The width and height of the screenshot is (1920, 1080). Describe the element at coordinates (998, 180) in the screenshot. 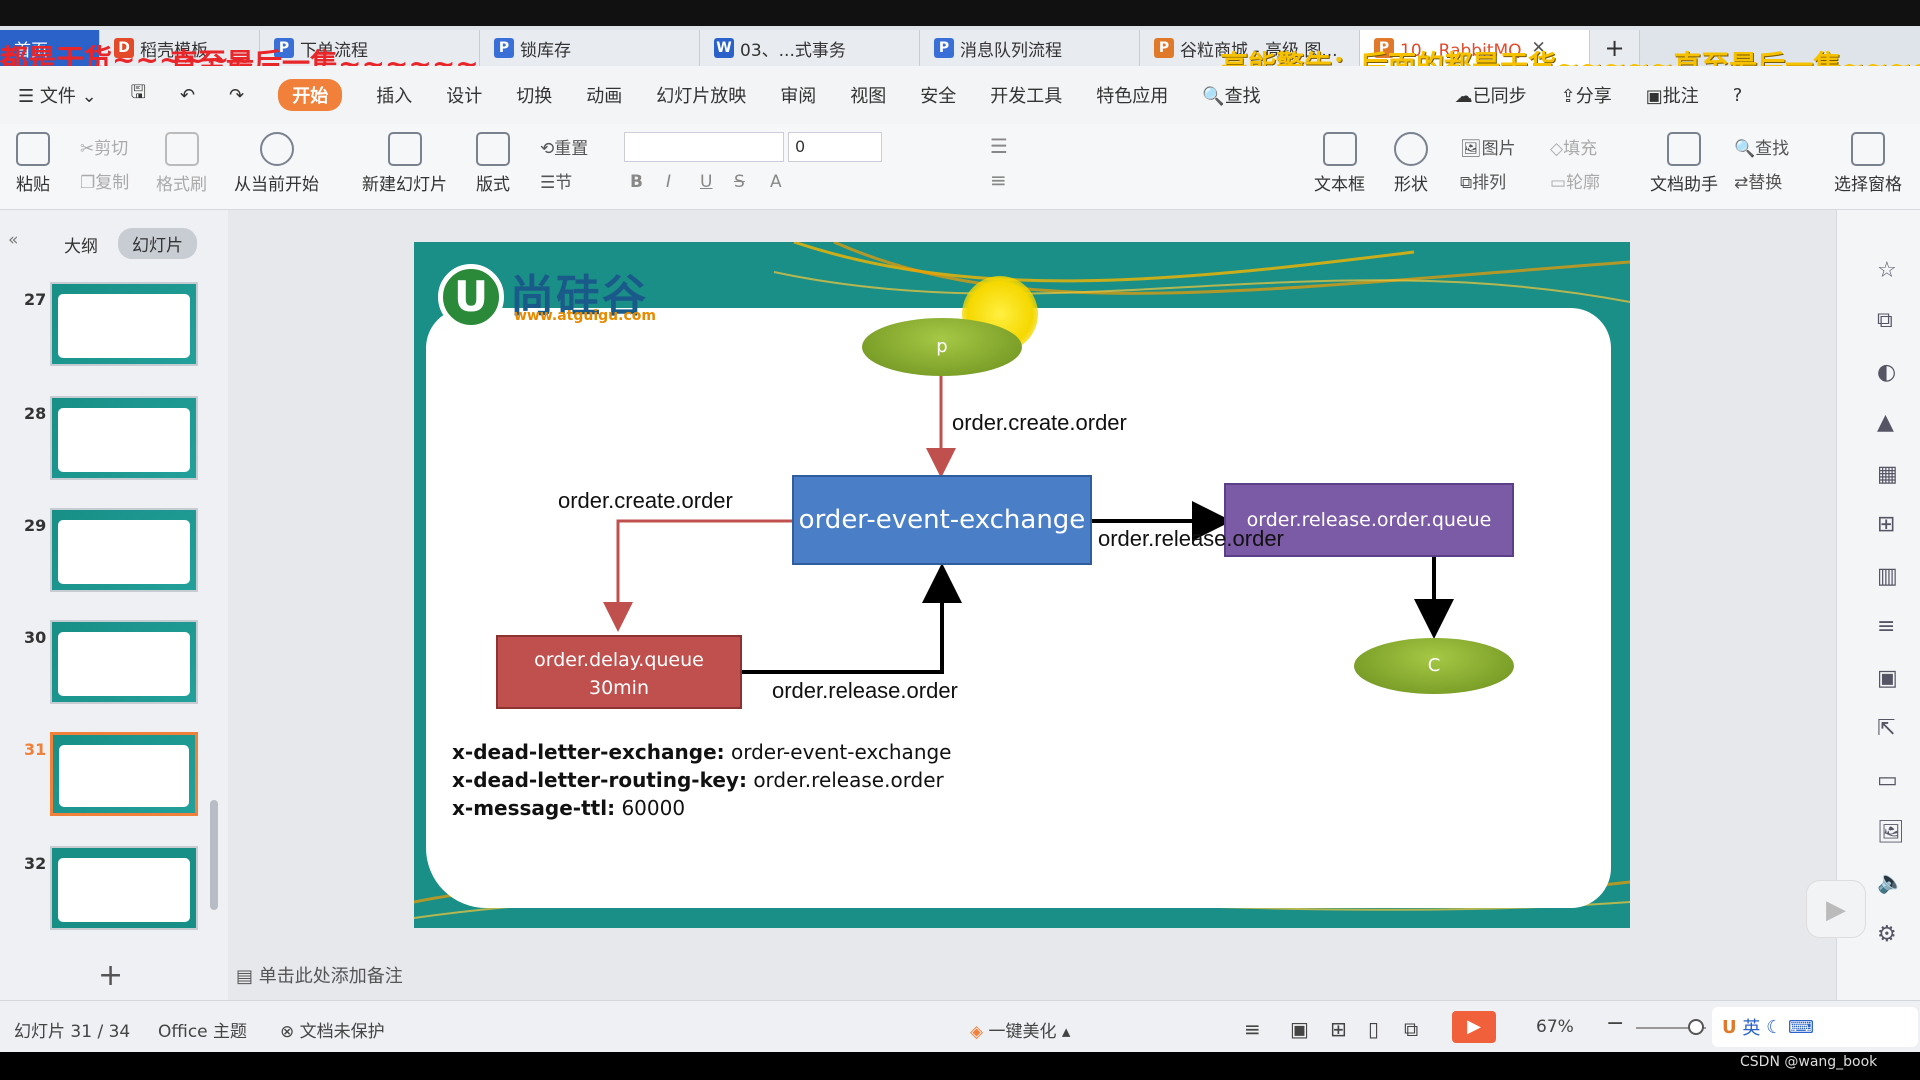

I see `align-left-icon: ≡` at that location.